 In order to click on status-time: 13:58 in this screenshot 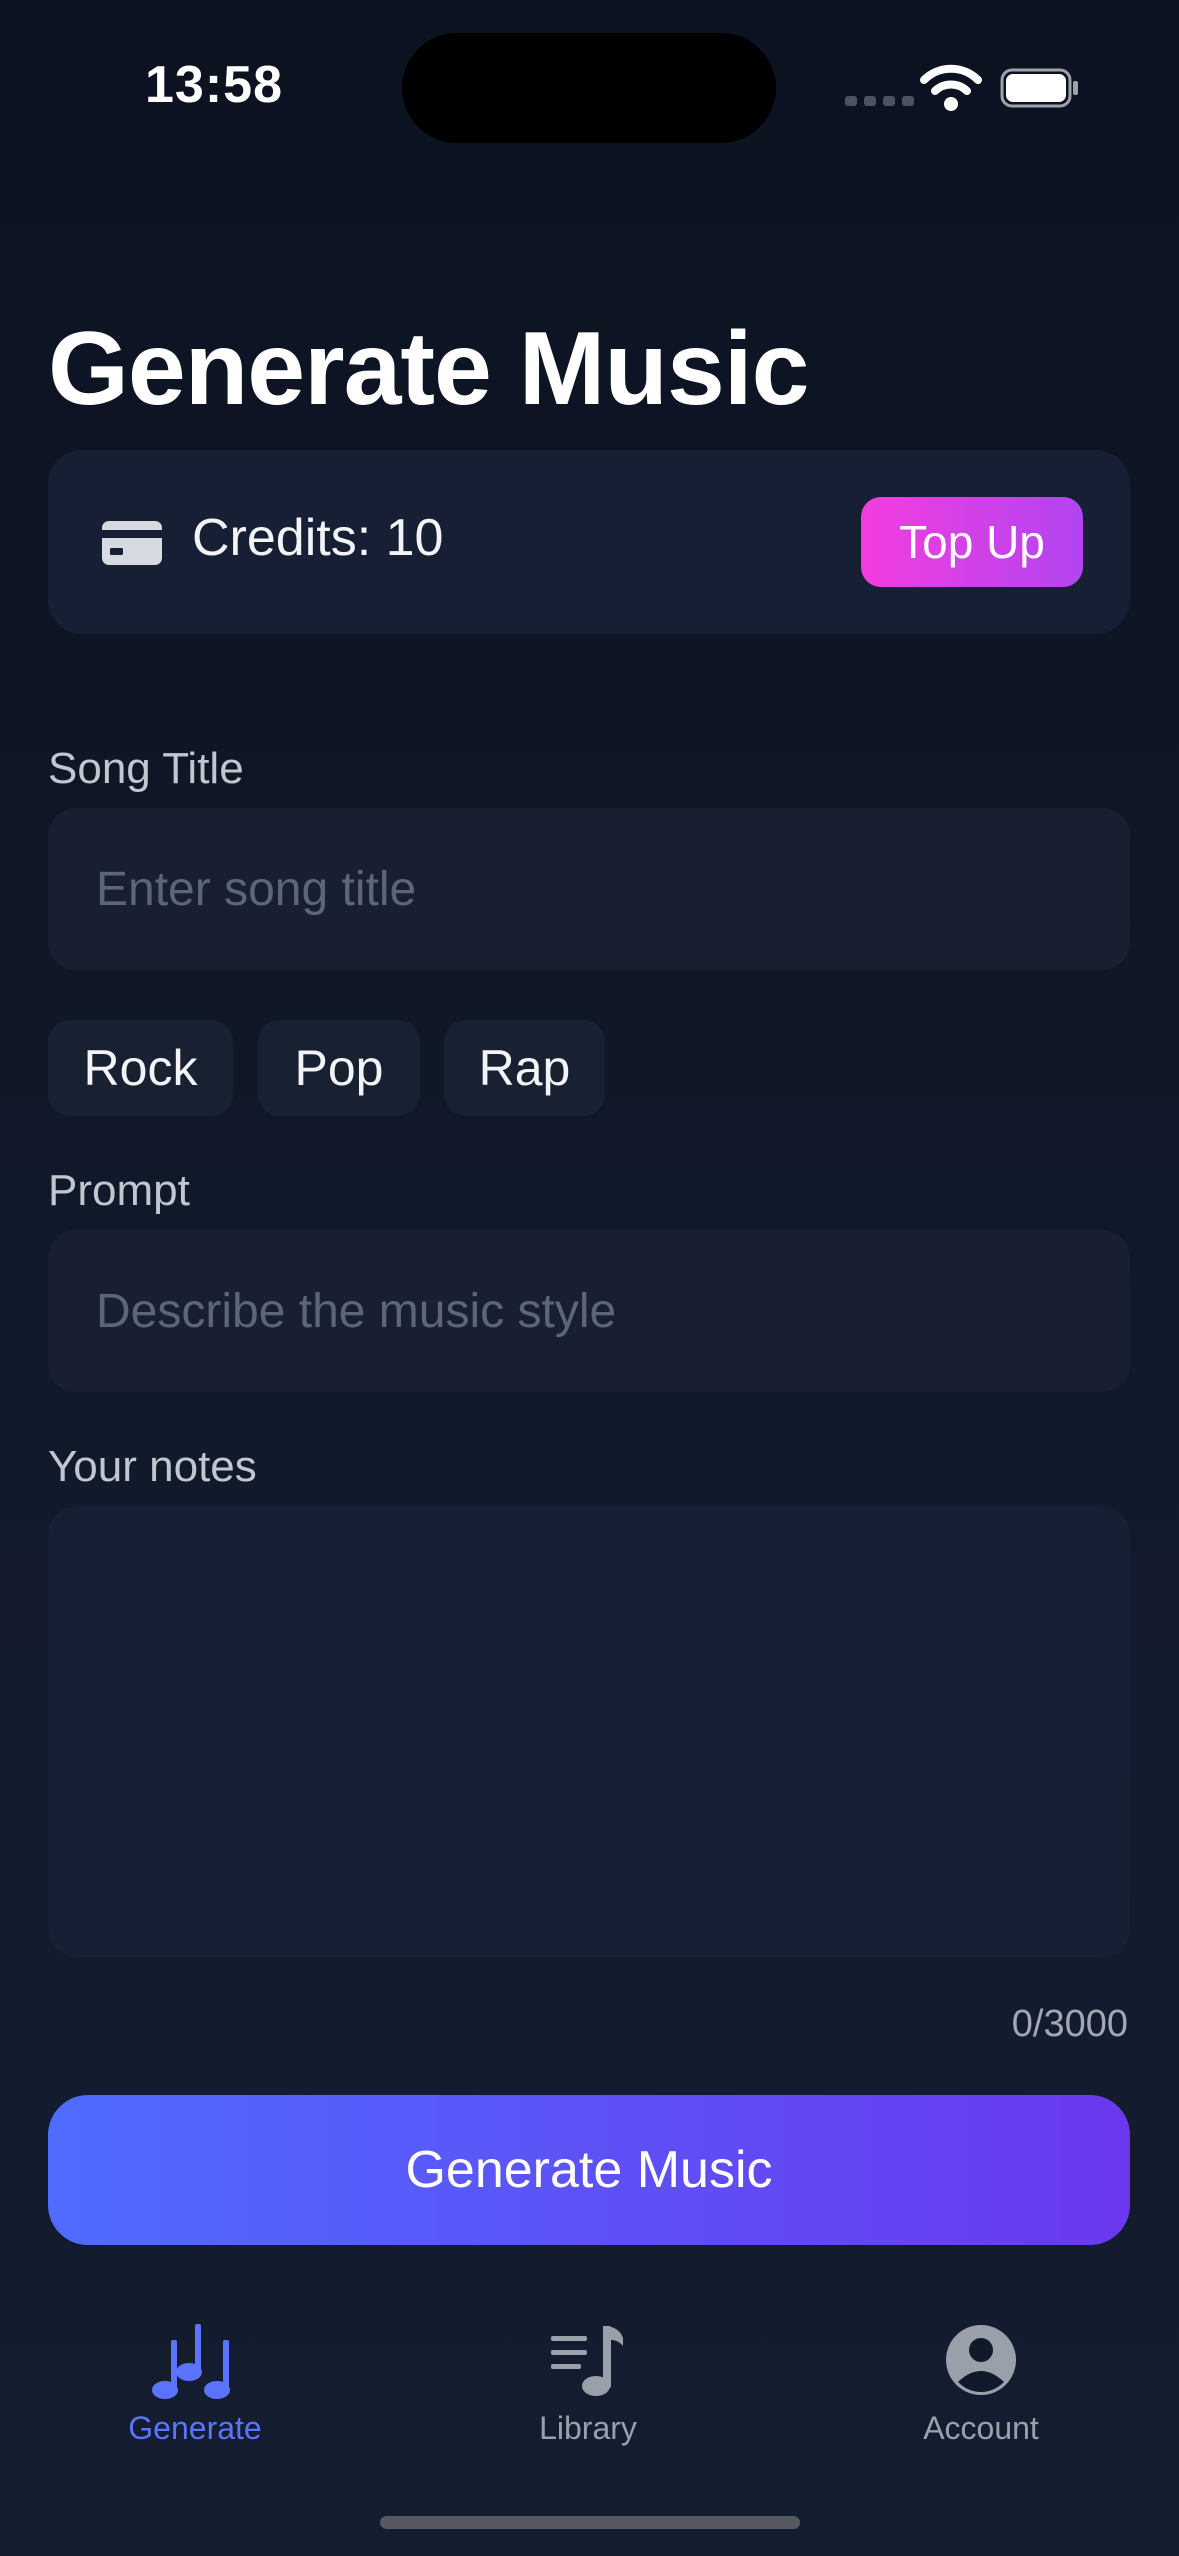, I will do `click(214, 85)`.